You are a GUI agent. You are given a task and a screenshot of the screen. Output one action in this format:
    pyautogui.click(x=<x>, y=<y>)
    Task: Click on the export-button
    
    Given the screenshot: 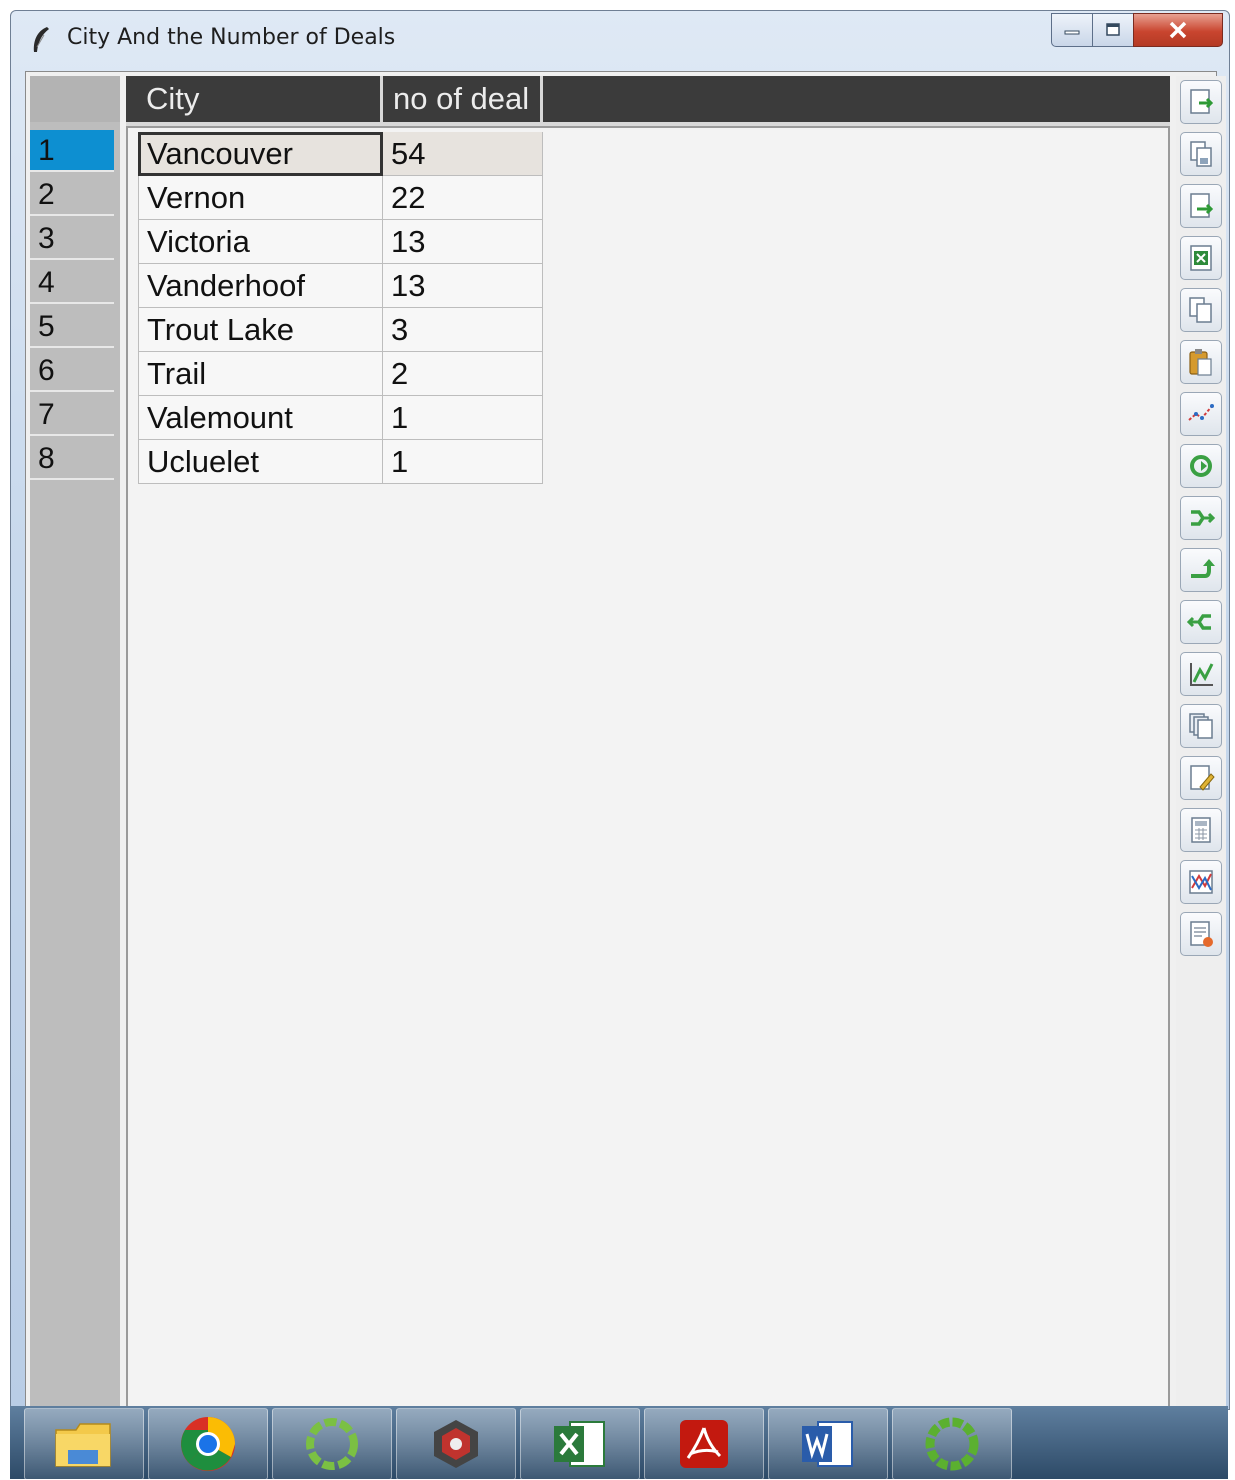 What is the action you would take?
    pyautogui.click(x=1201, y=206)
    